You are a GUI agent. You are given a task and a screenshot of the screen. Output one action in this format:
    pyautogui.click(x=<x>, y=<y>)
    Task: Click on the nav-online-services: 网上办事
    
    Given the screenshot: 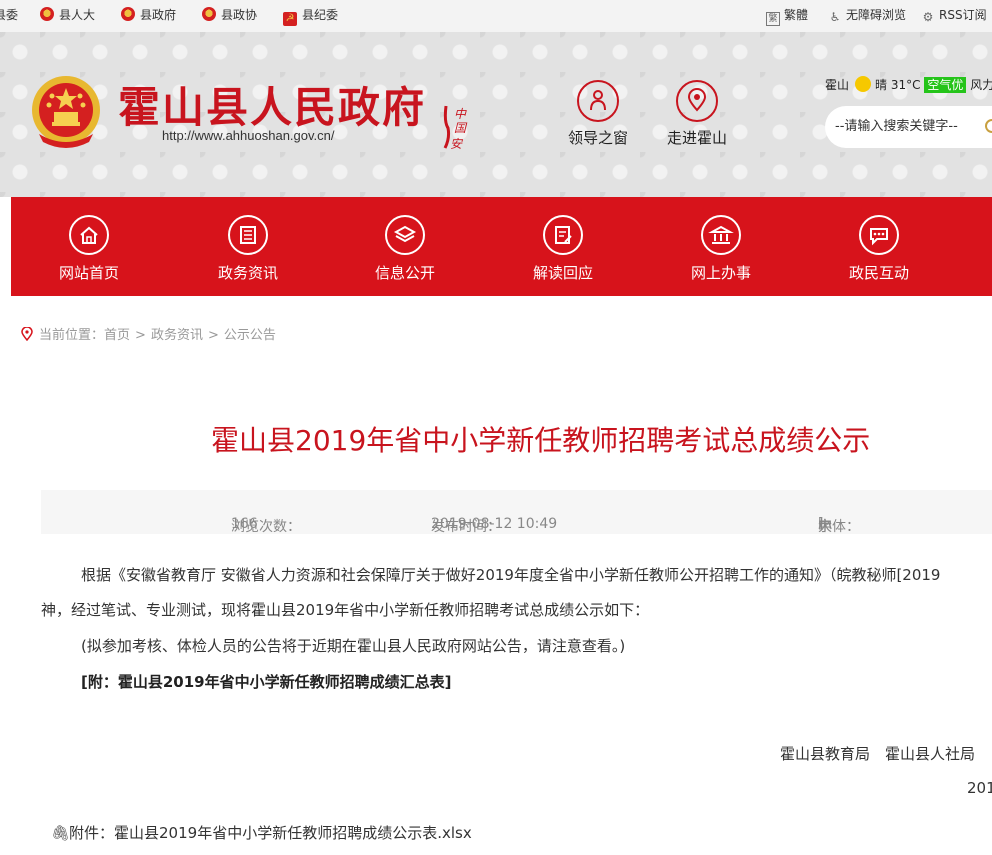 What is the action you would take?
    pyautogui.click(x=721, y=249)
    